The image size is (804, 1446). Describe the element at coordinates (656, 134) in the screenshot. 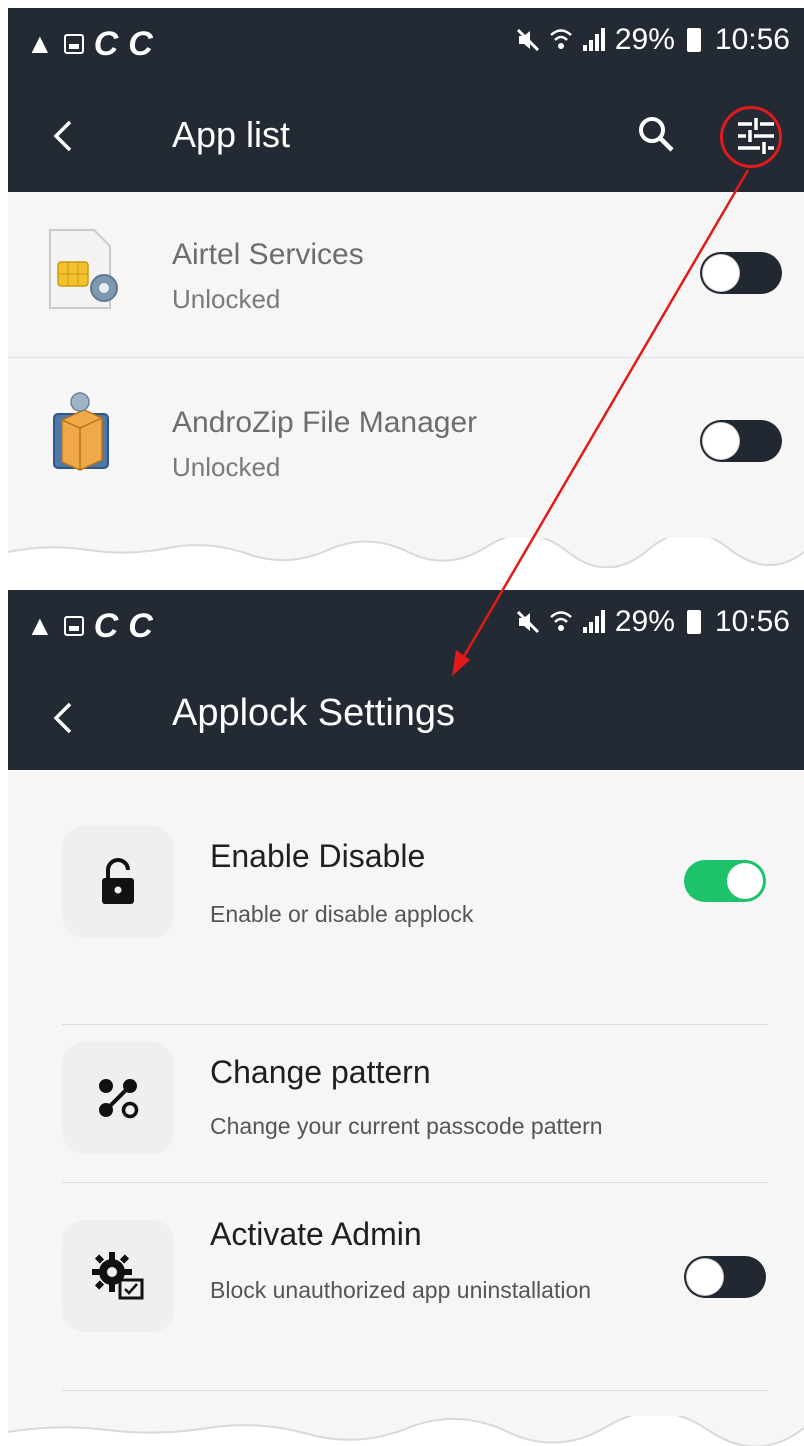

I see `search-icon` at that location.